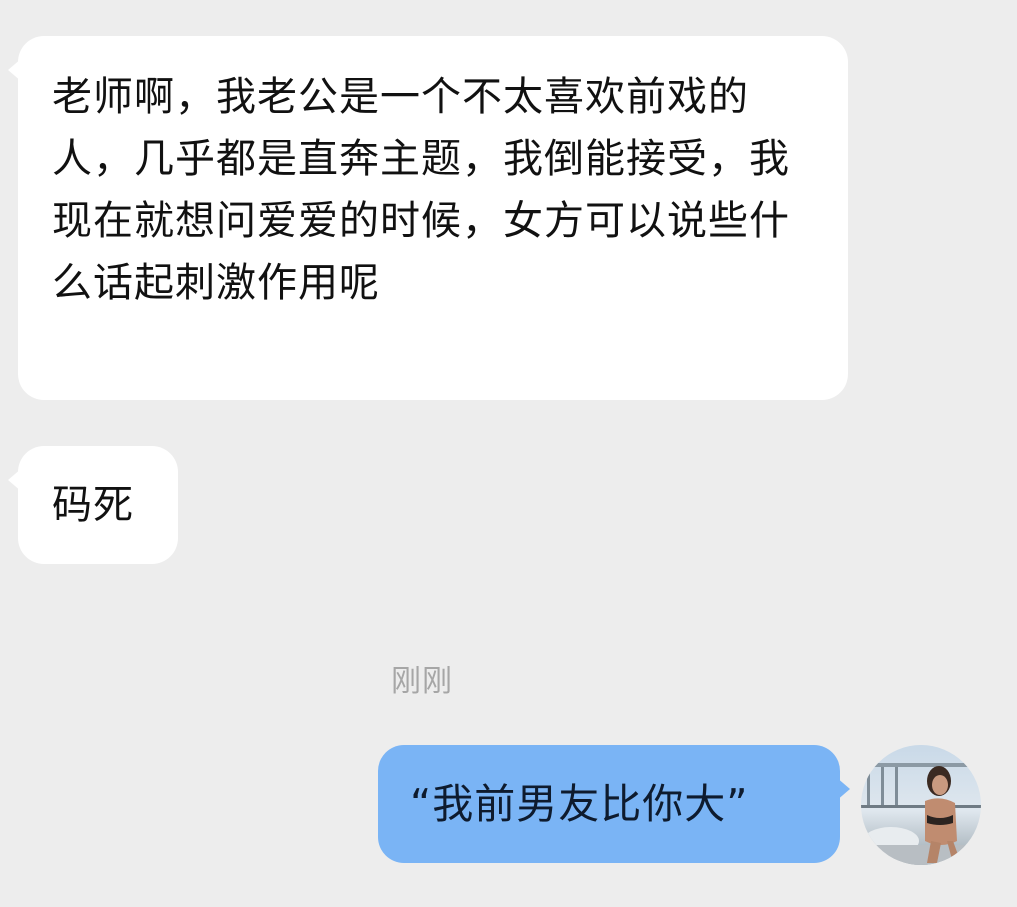  Describe the element at coordinates (93, 505) in the screenshot. I see `incoming-message-bubble: 码死` at that location.